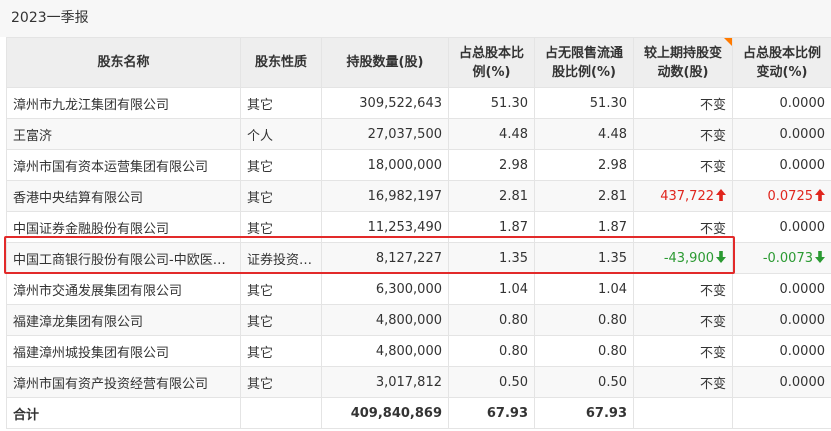  I want to click on header-shareholder-name: 股东名称, so click(123, 62).